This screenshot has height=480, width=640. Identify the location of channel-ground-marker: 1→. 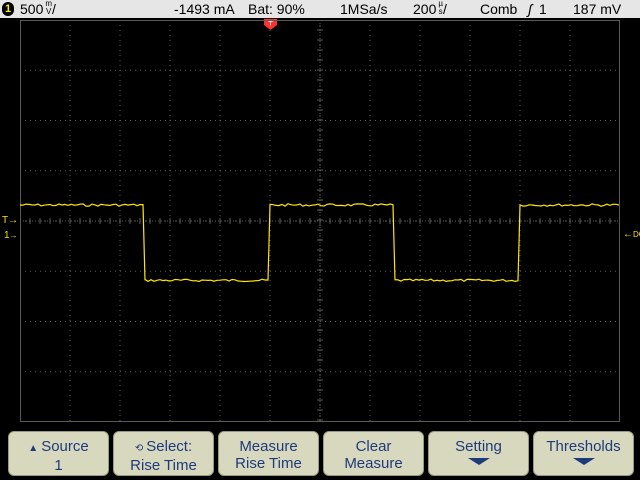
(11, 236).